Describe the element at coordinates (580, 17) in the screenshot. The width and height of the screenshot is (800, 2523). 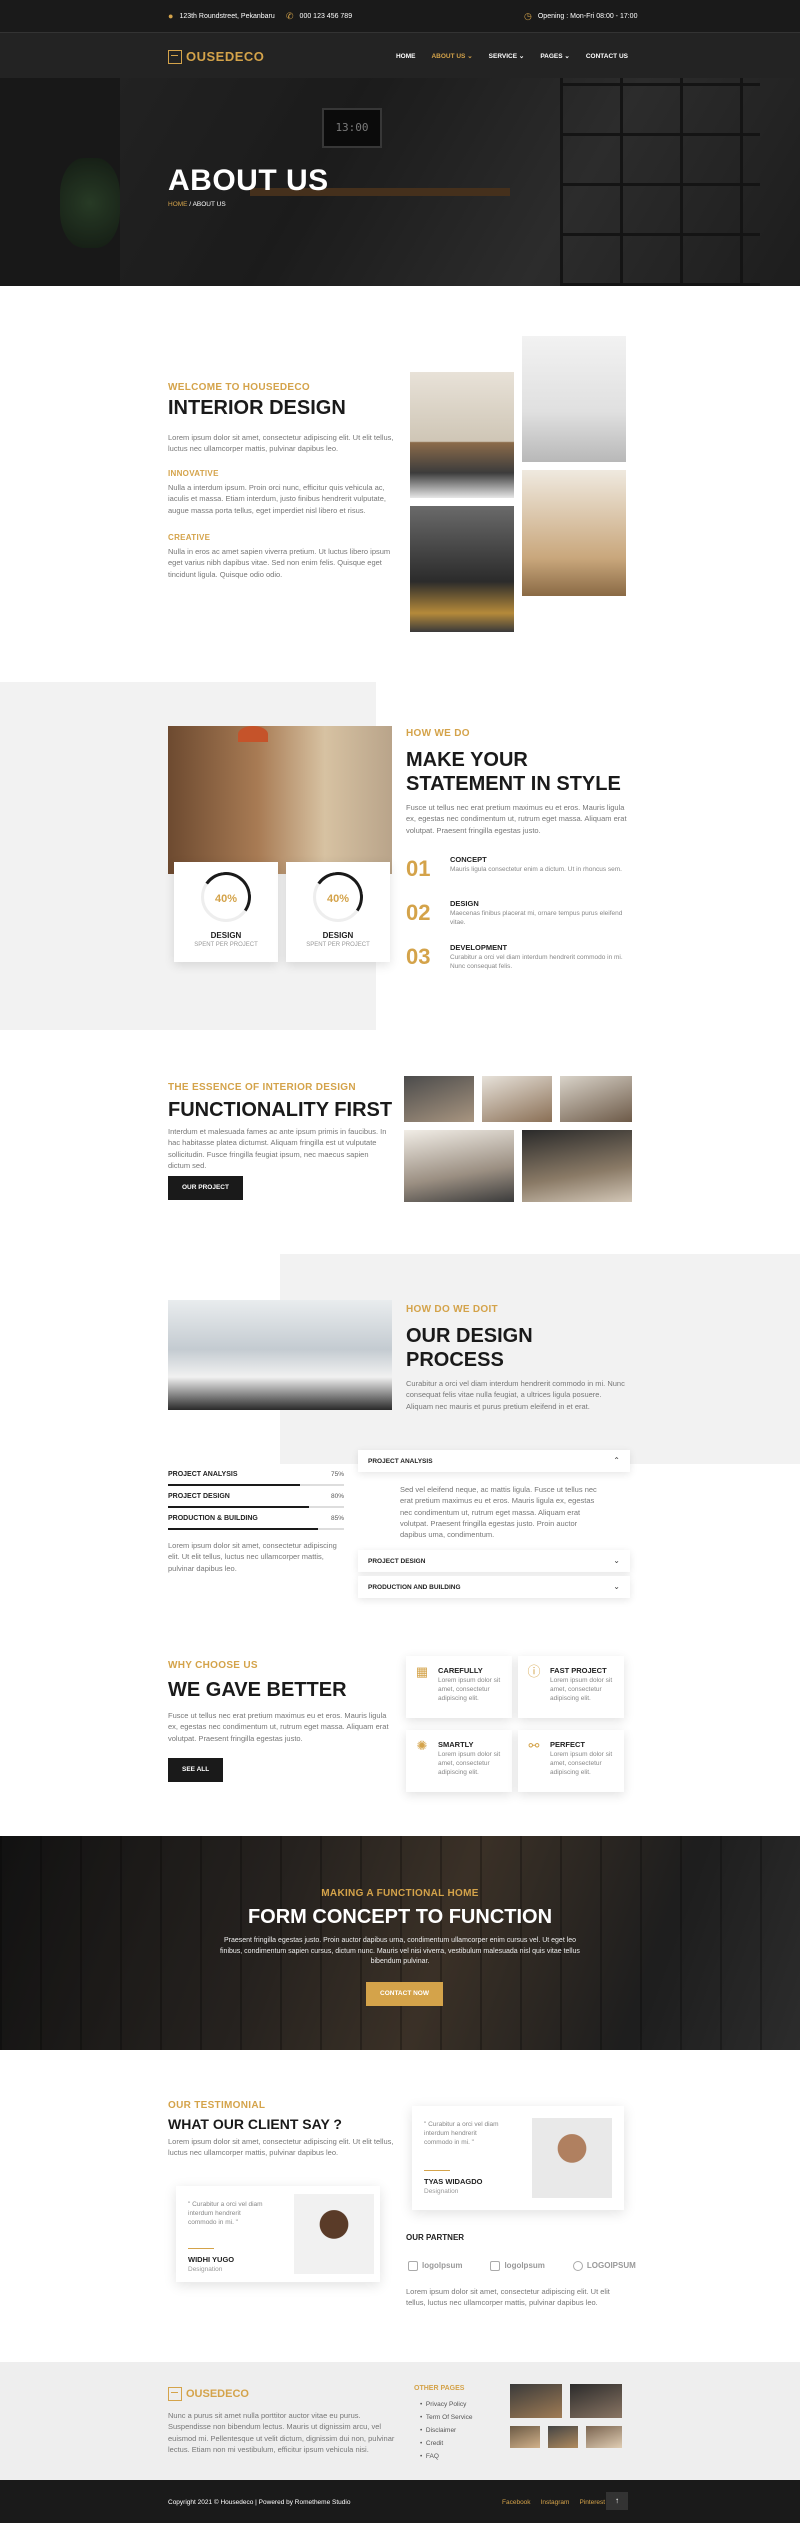
I see `hours-info: ◷ Opening : Mon-Fri 08:00 - 17:00` at that location.